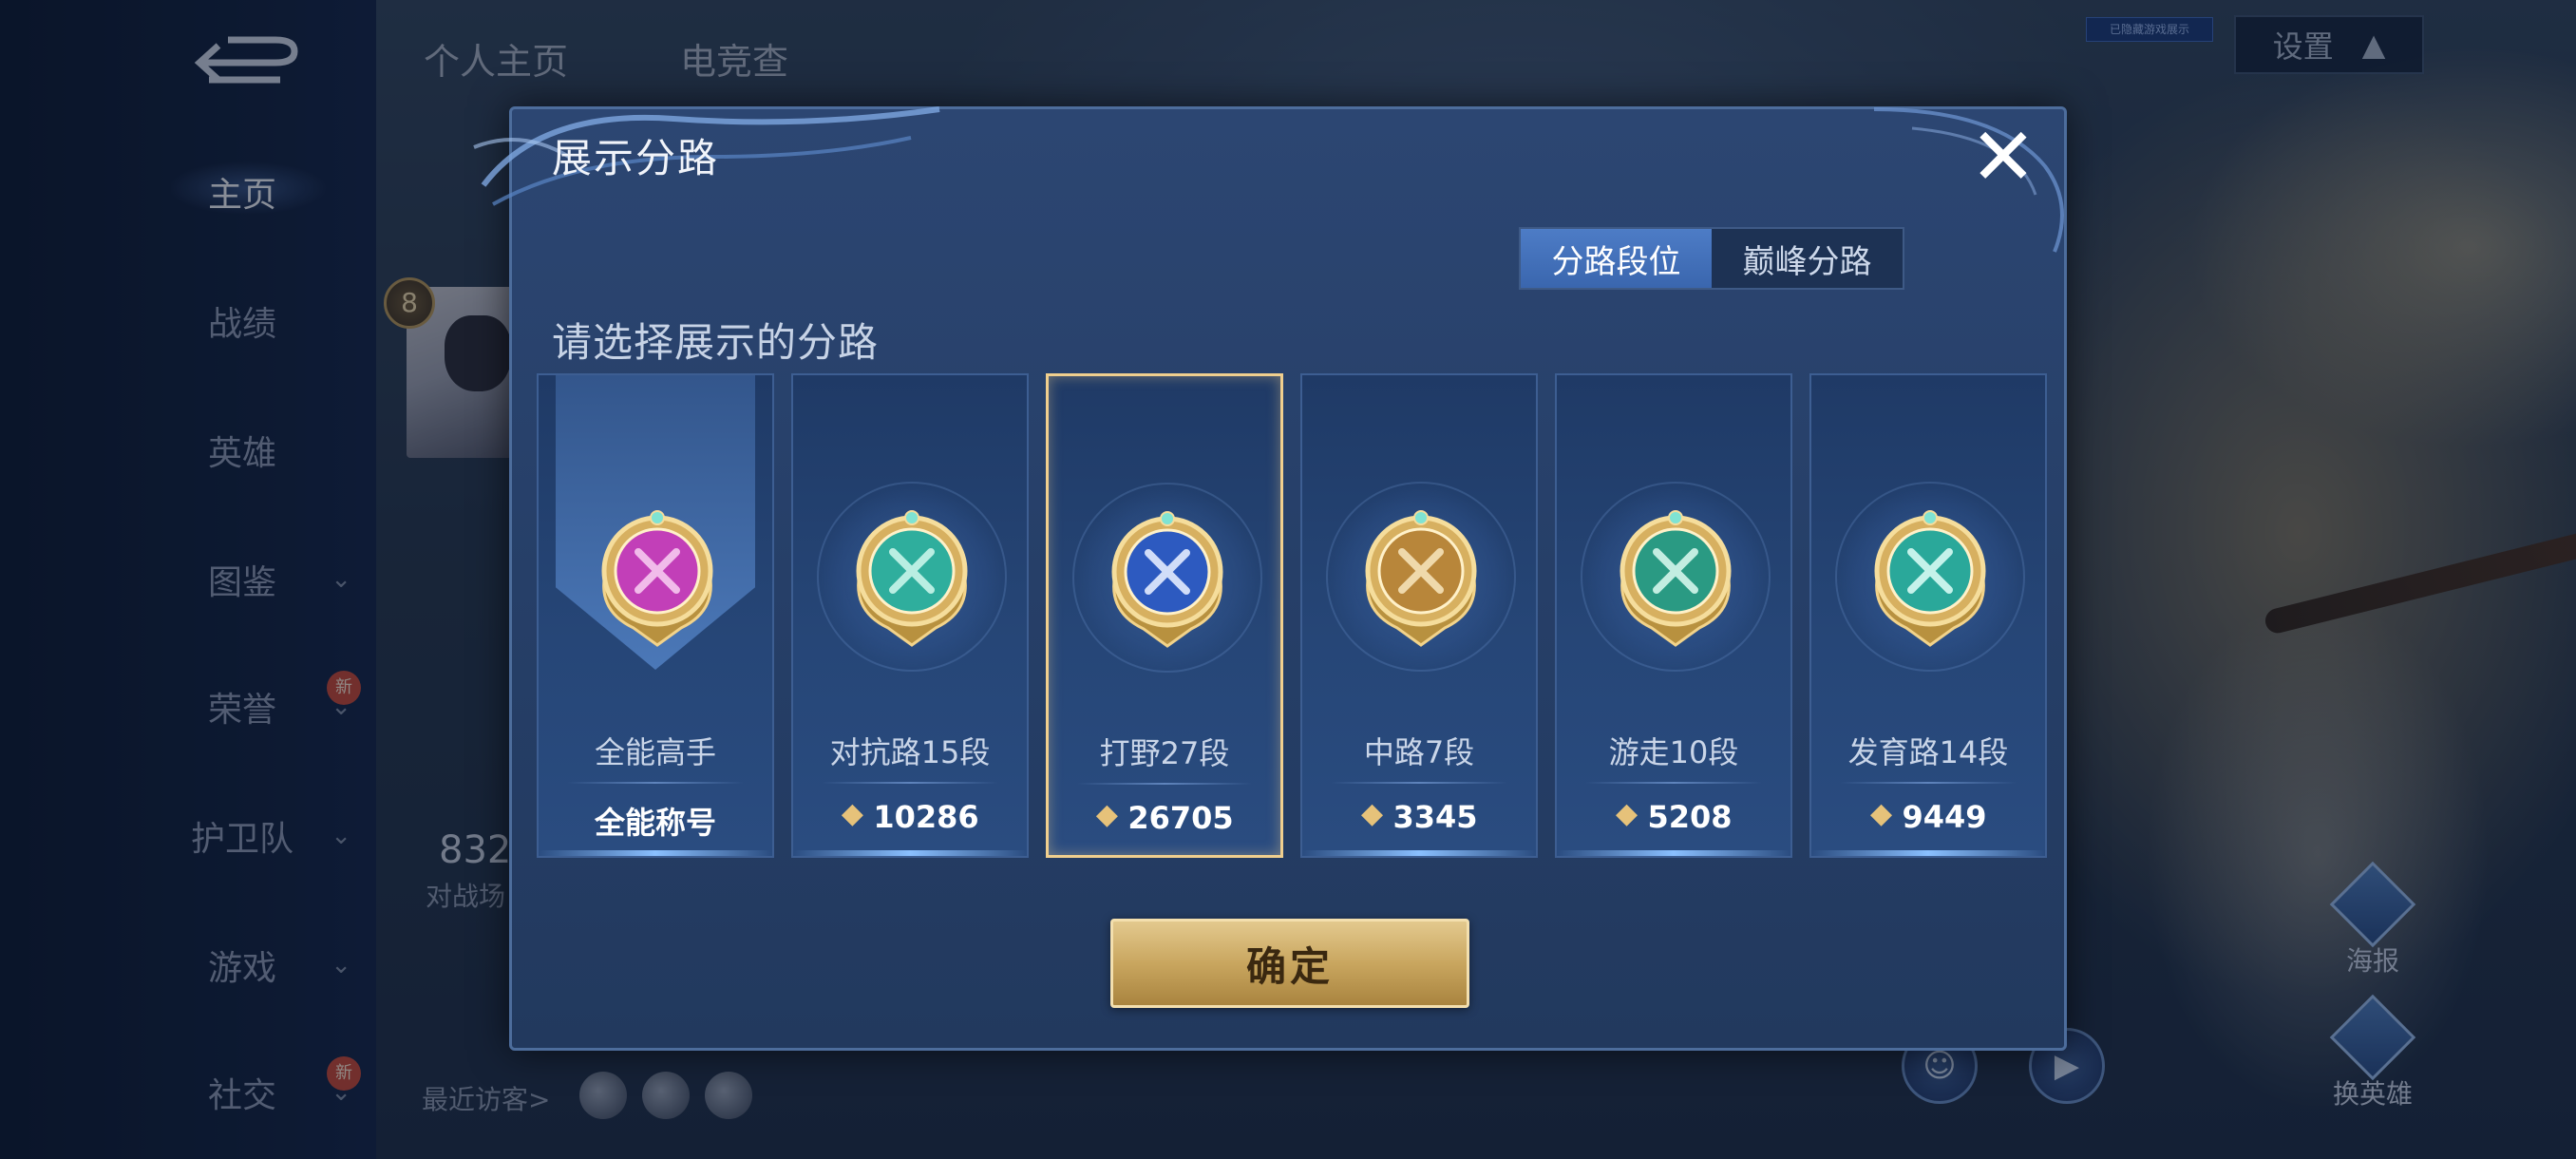 The width and height of the screenshot is (2576, 1159). I want to click on lane-score: ⯁ 26705, so click(1164, 818).